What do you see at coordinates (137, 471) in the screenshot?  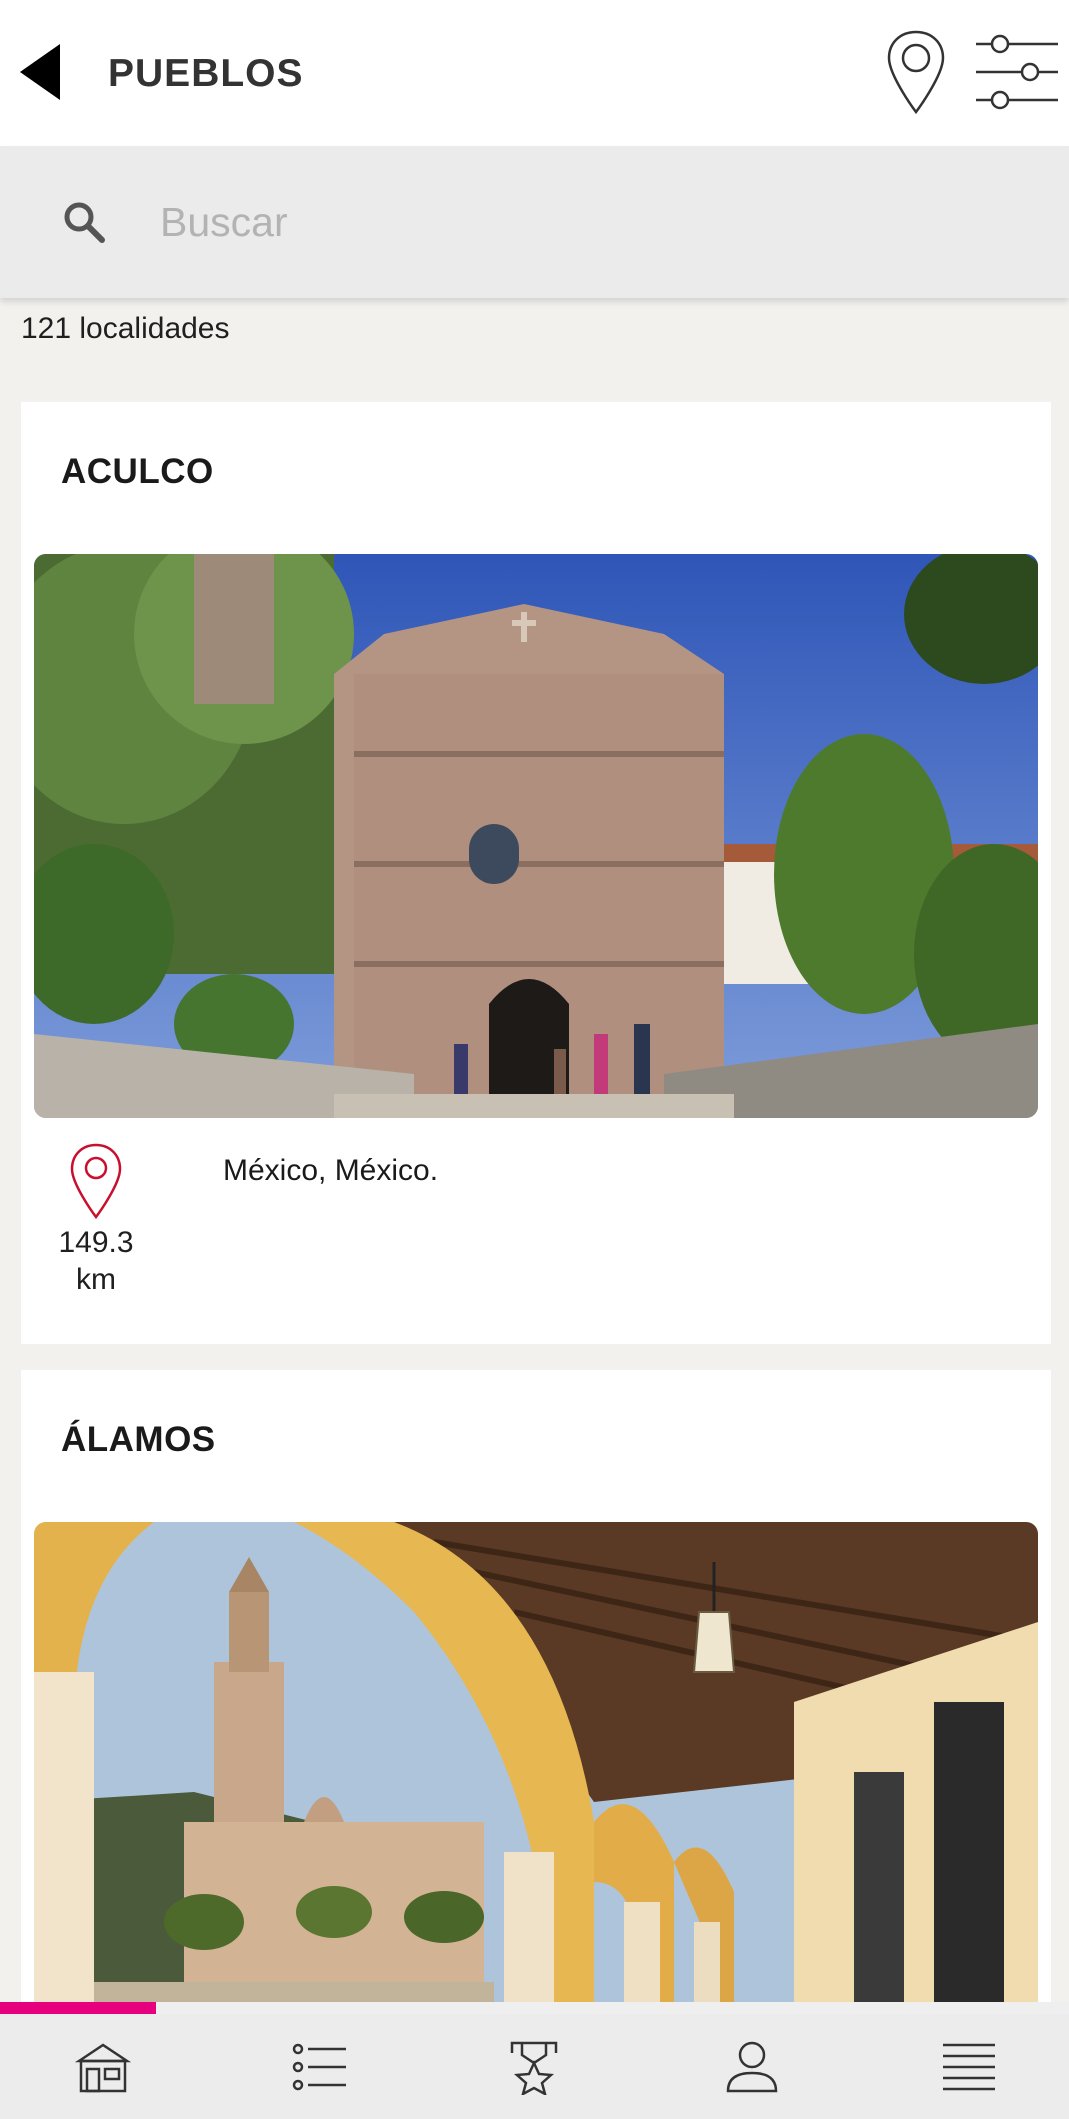 I see `town-name: ACULCO` at bounding box center [137, 471].